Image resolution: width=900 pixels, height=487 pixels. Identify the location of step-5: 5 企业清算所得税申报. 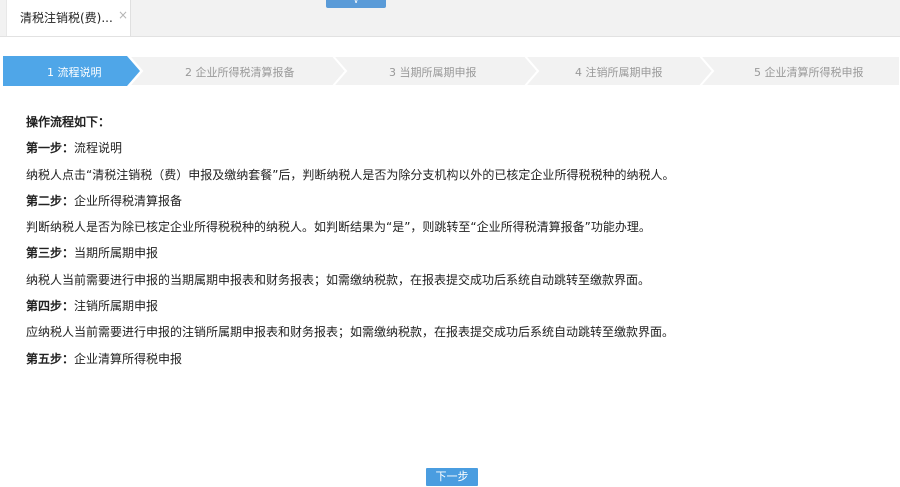
(800, 71).